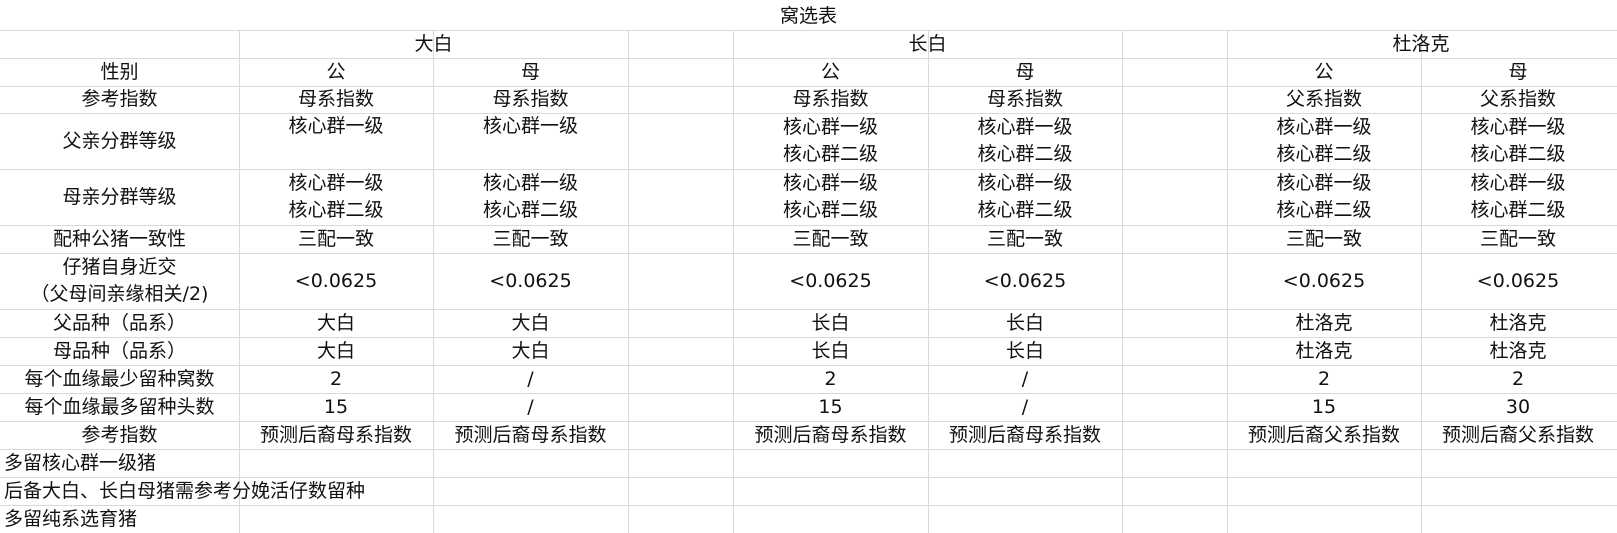 Image resolution: width=1617 pixels, height=533 pixels. What do you see at coordinates (1324, 323) in the screenshot?
I see `cell-duroc-boar-father-breed: 杜洛克` at bounding box center [1324, 323].